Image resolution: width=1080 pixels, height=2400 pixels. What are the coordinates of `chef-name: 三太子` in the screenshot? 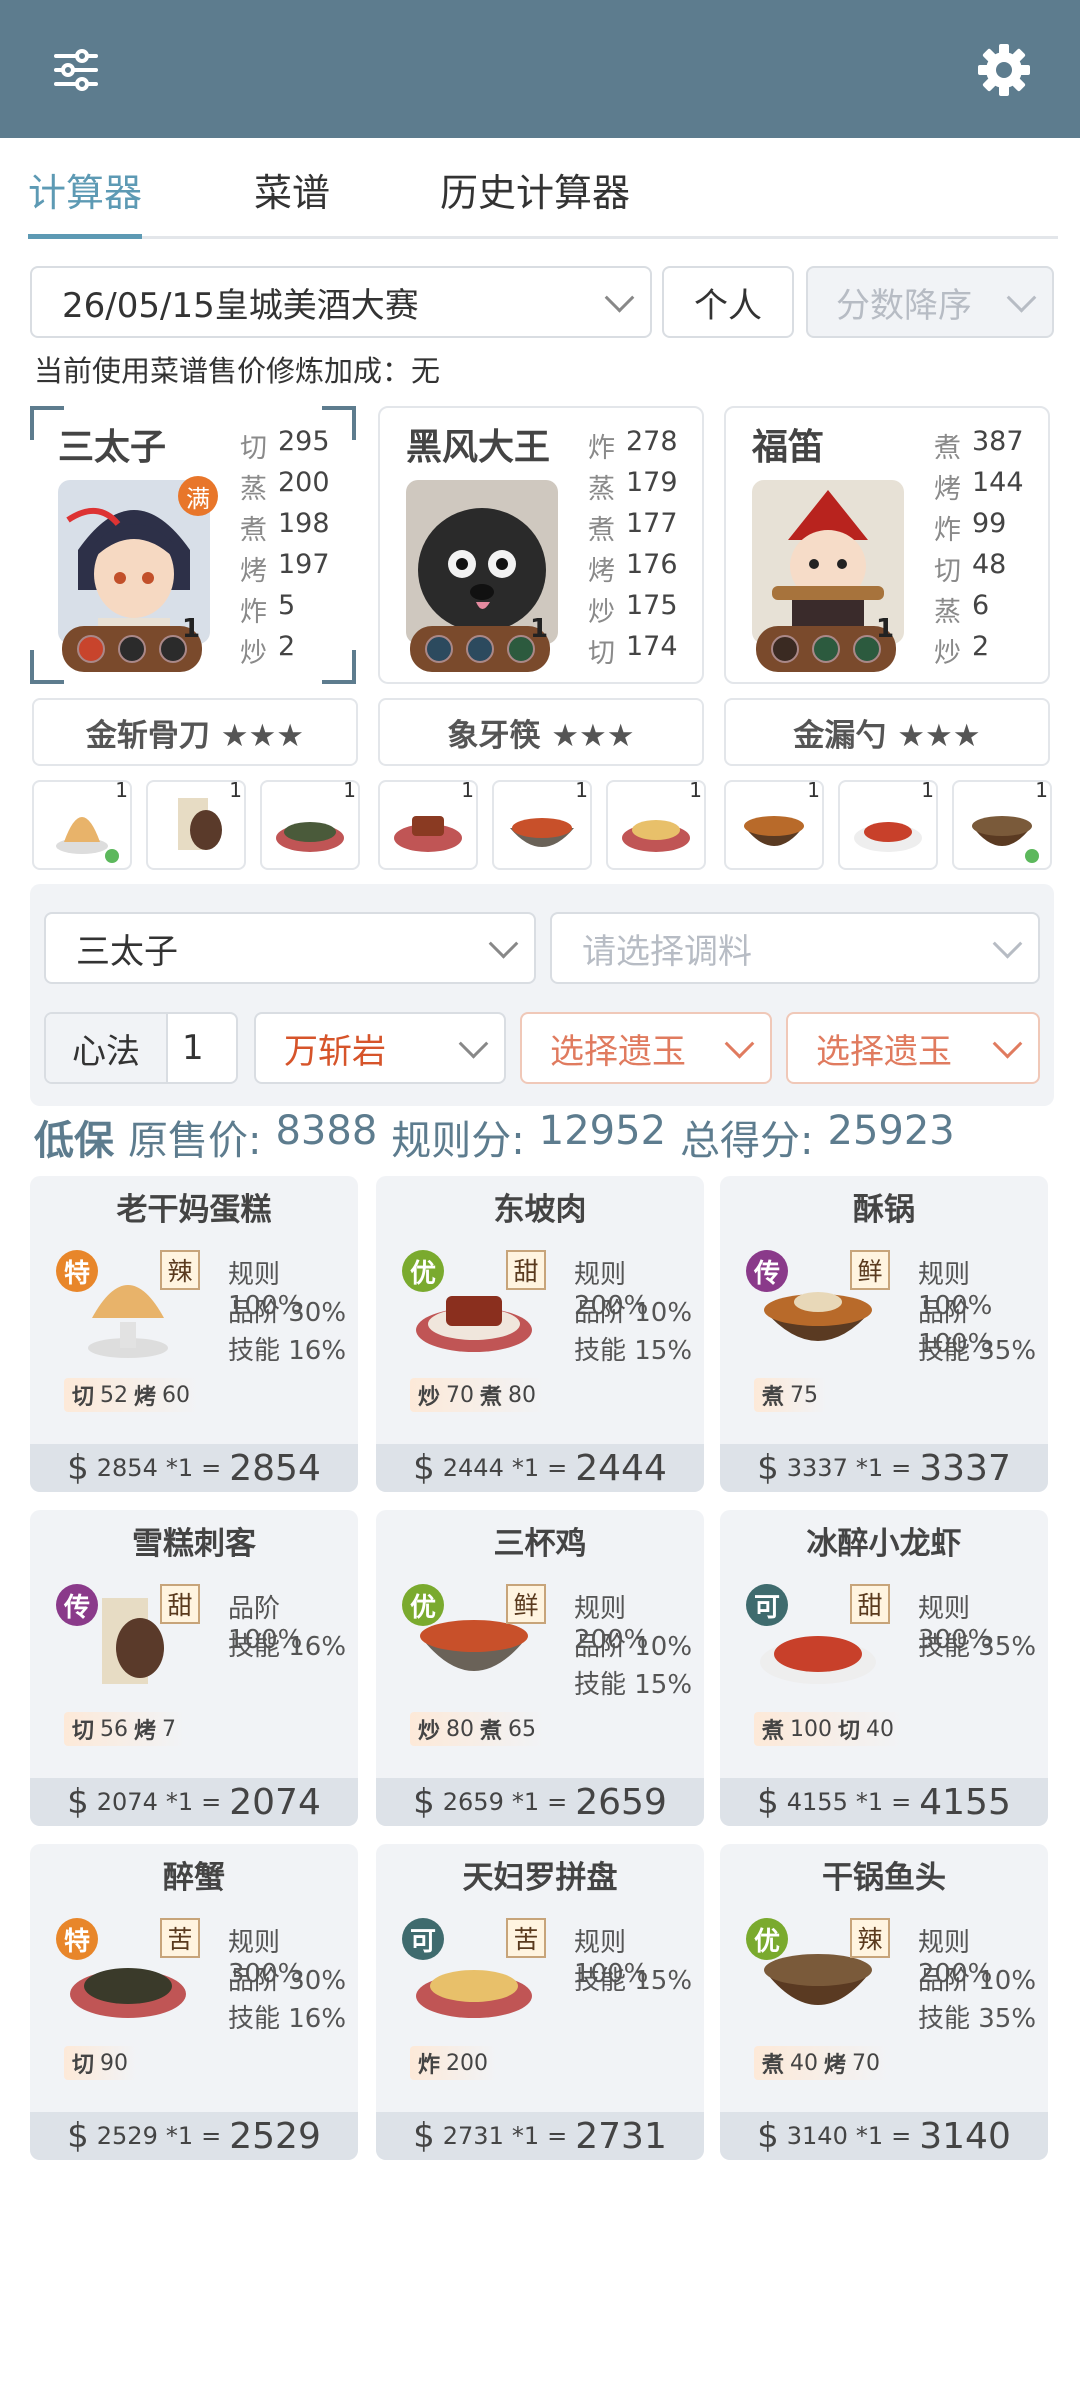 It's located at (112, 447).